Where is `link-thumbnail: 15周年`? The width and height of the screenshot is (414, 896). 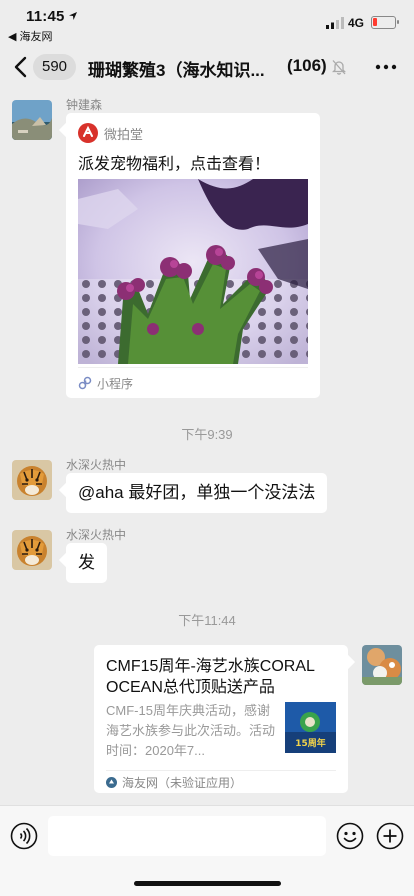 link-thumbnail: 15周年 is located at coordinates (310, 727).